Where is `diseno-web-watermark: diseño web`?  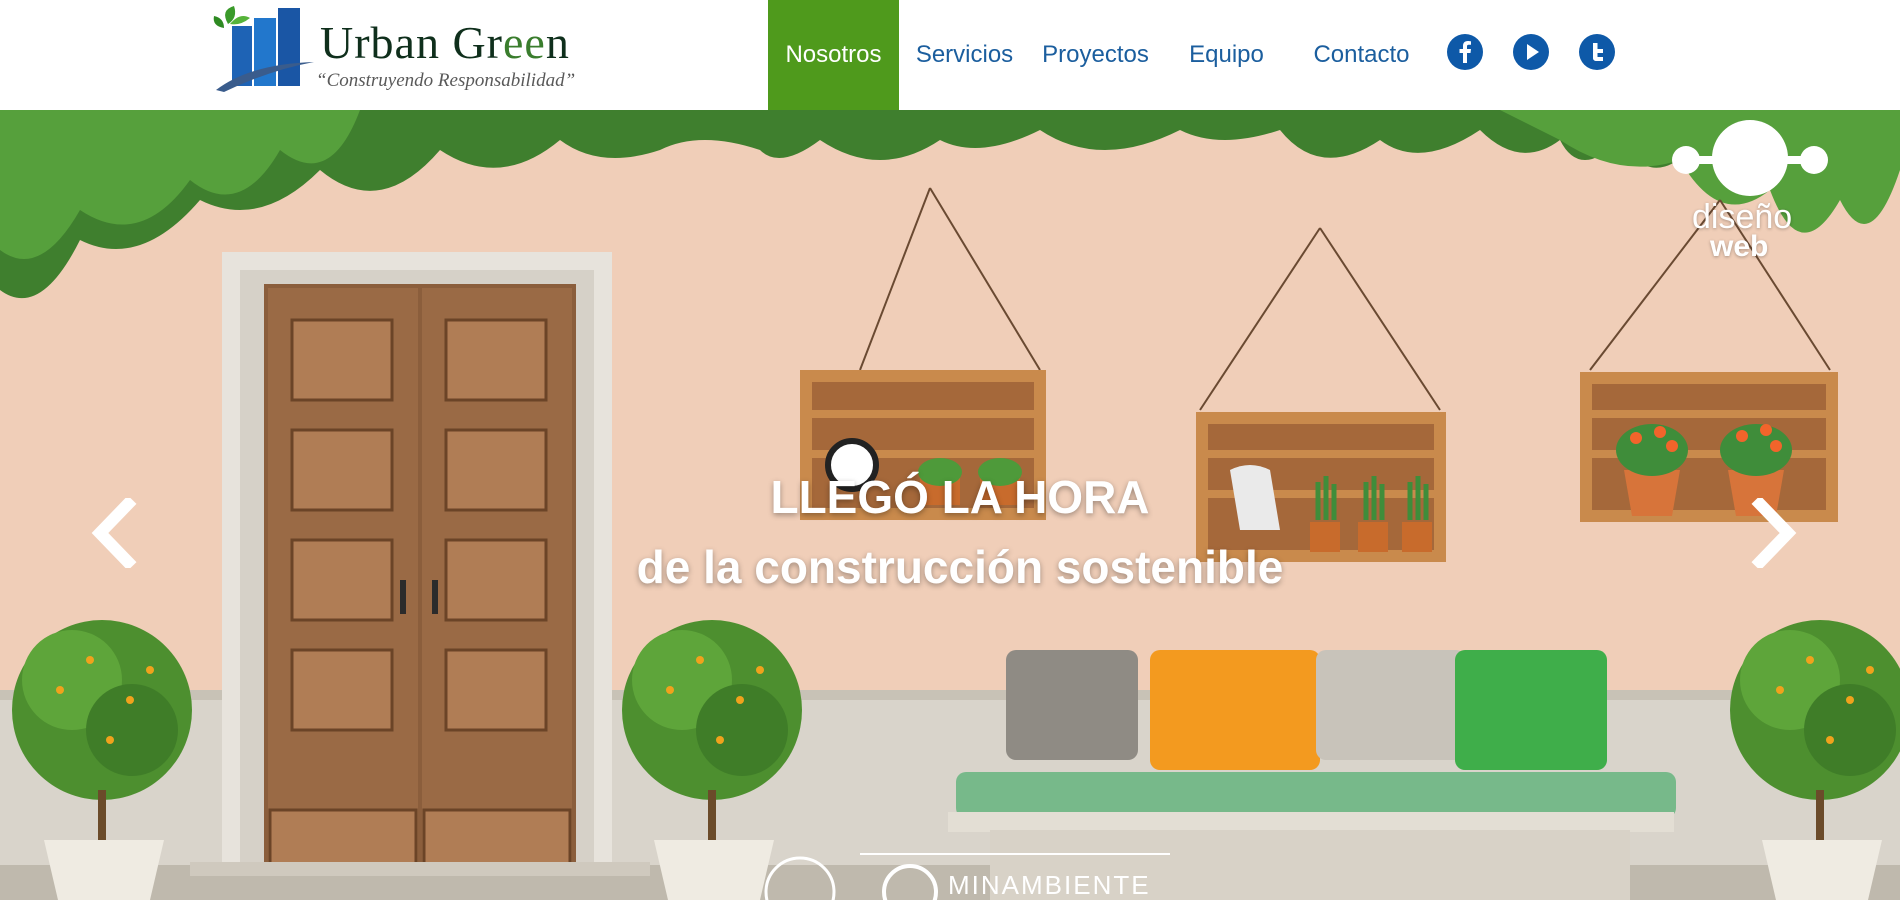 diseno-web-watermark: diseño web is located at coordinates (1750, 190).